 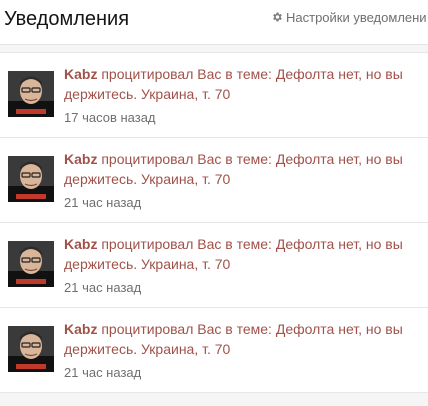 I want to click on gear-icon, so click(x=277, y=17).